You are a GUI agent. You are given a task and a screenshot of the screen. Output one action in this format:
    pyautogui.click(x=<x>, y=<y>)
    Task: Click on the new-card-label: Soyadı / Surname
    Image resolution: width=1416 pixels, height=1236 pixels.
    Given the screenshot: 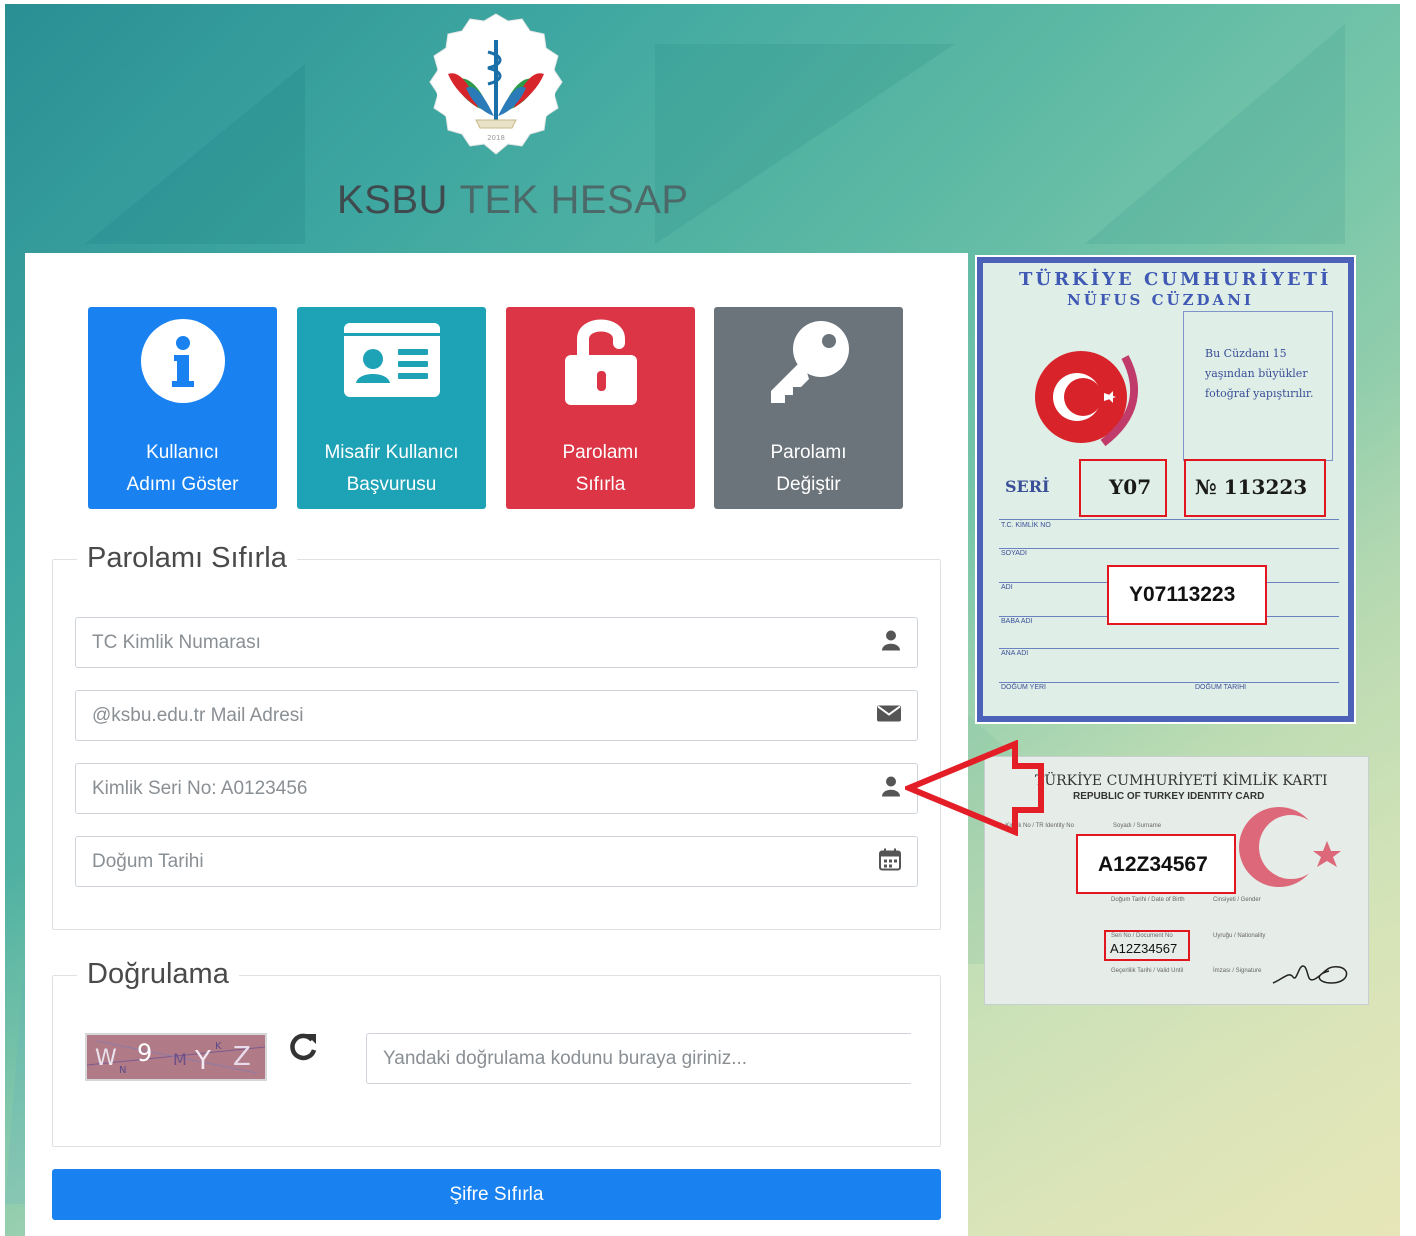 What is the action you would take?
    pyautogui.click(x=1137, y=826)
    